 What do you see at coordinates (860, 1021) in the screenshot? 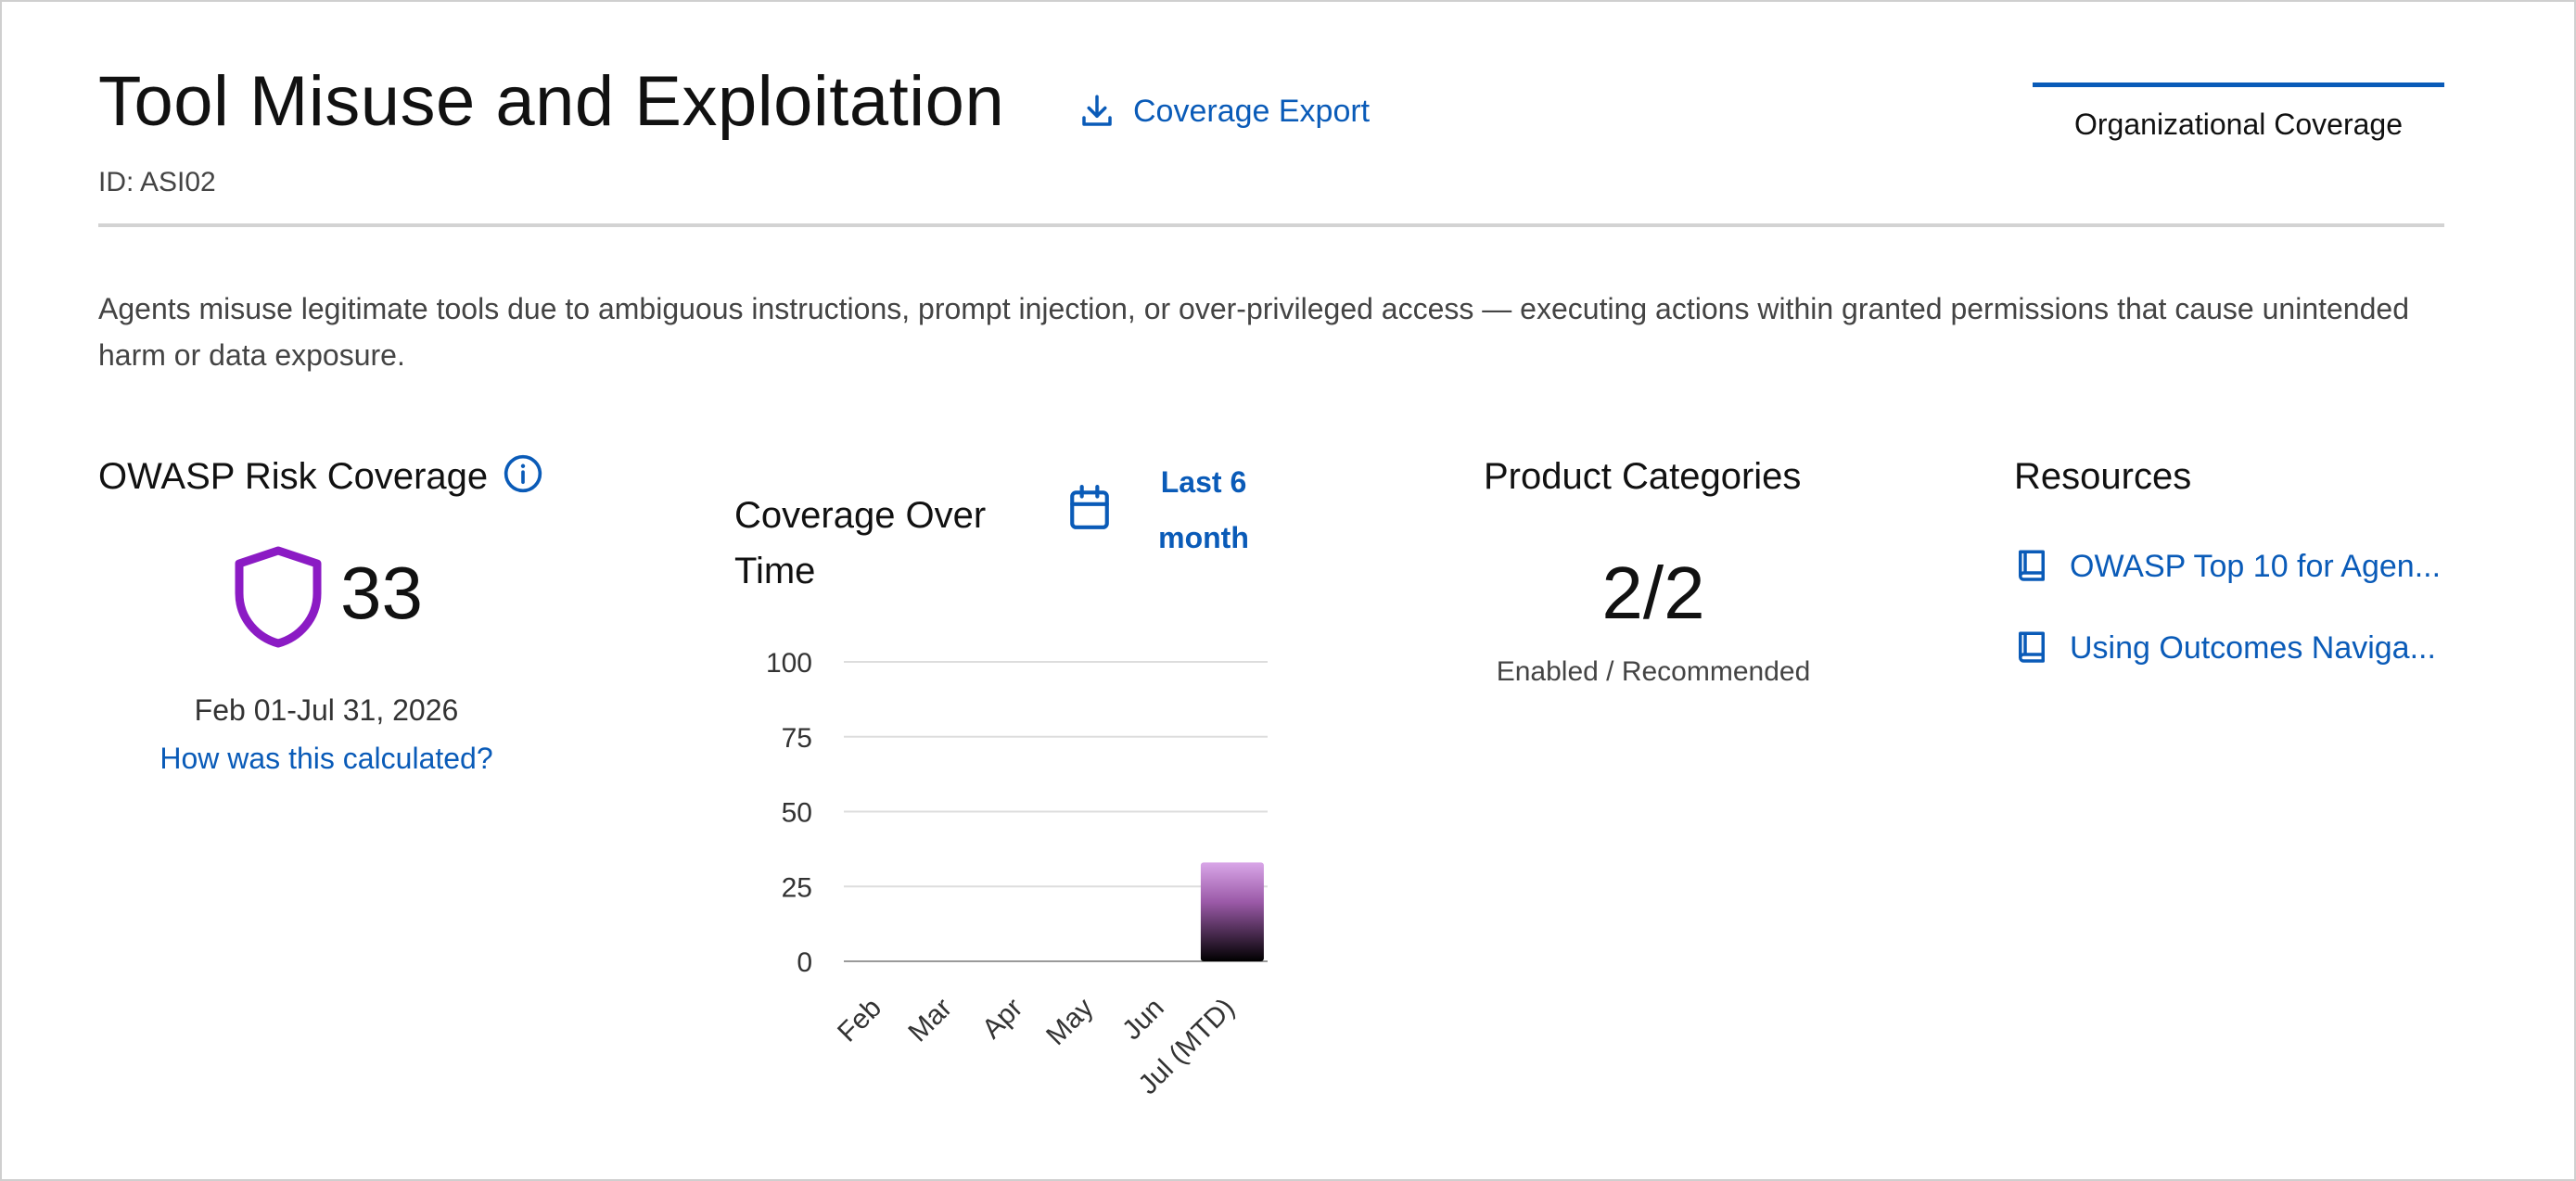
I see `x-tick-label: Feb` at bounding box center [860, 1021].